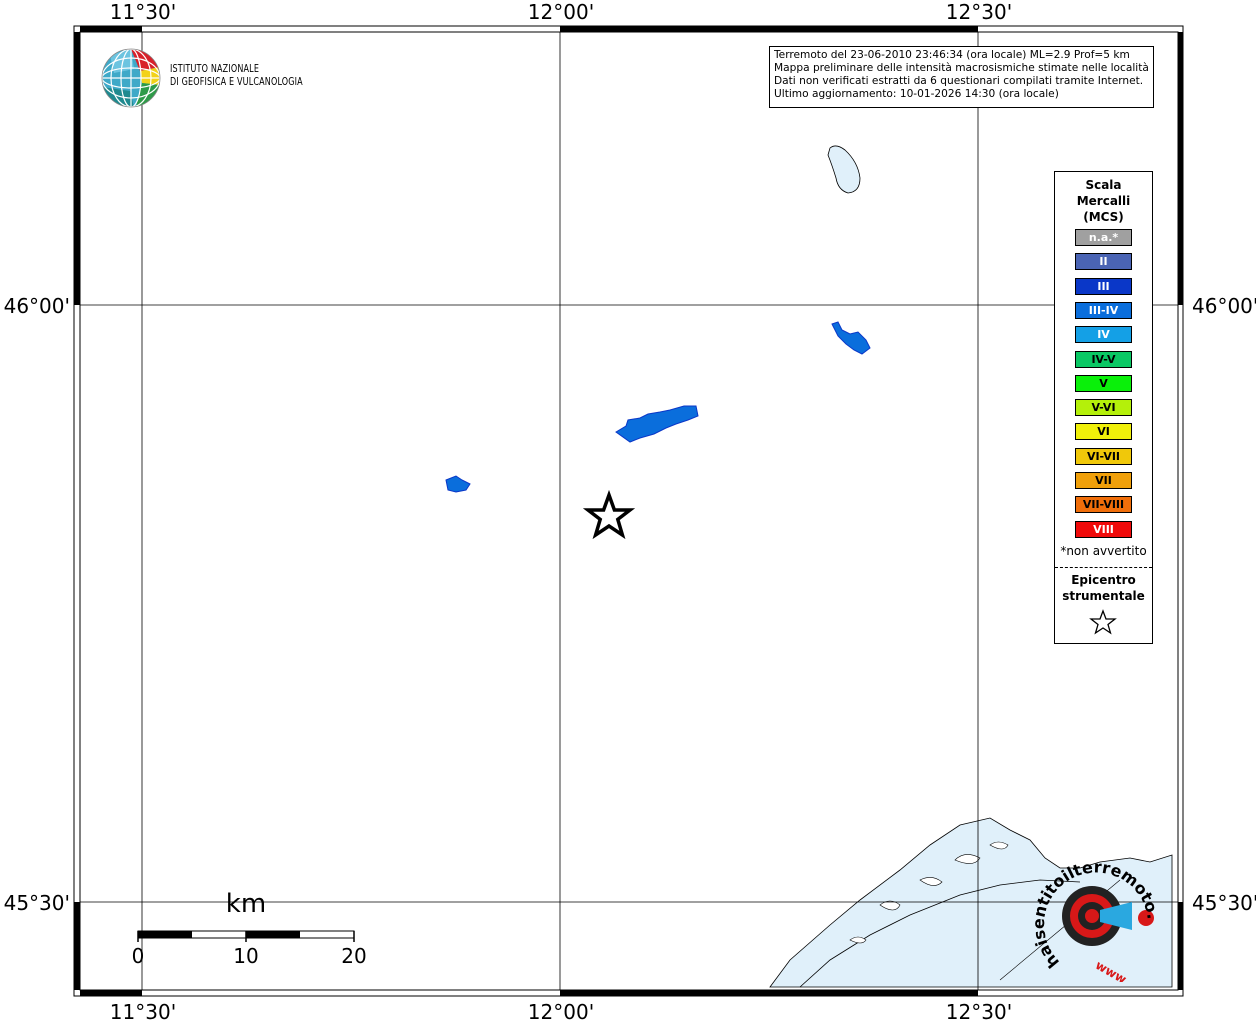 The image size is (1256, 1024). I want to click on legend-level-swatch: V, so click(1103, 383).